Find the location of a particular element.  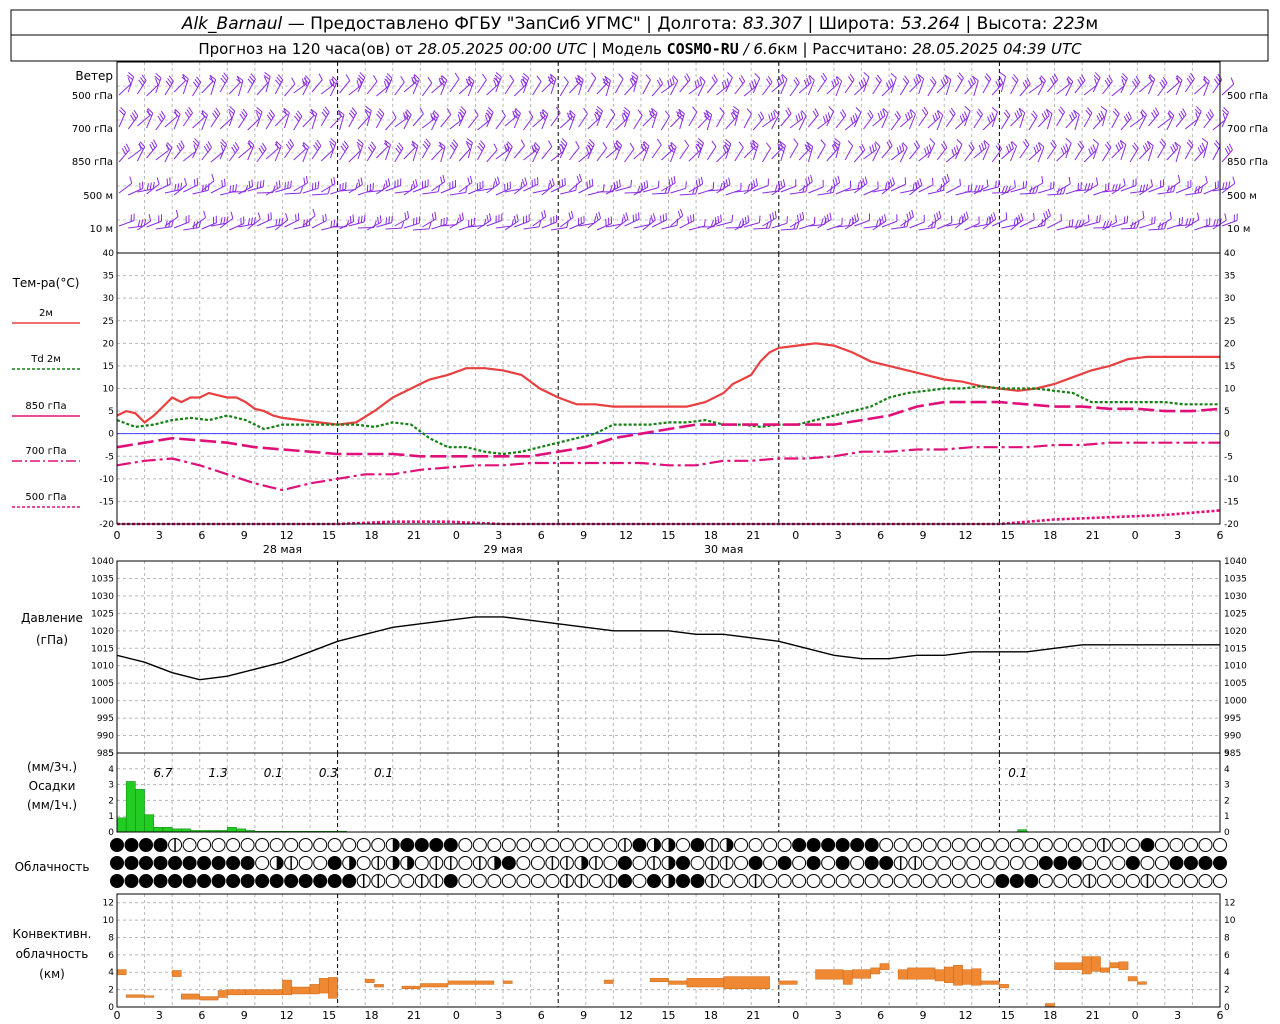

precip-tick-left: 4 is located at coordinates (111, 770).